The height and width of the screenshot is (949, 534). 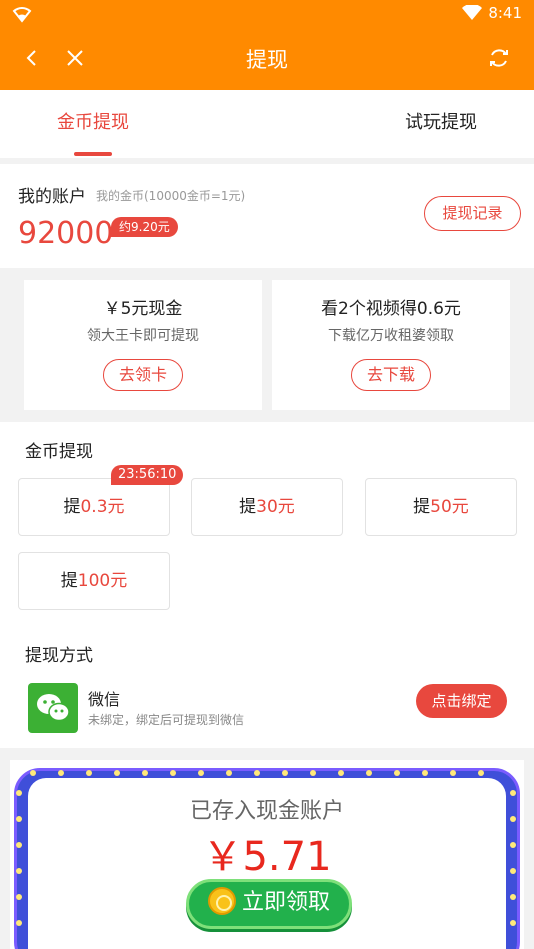 What do you see at coordinates (102, 507) in the screenshot?
I see `option-amount: 0.3元` at bounding box center [102, 507].